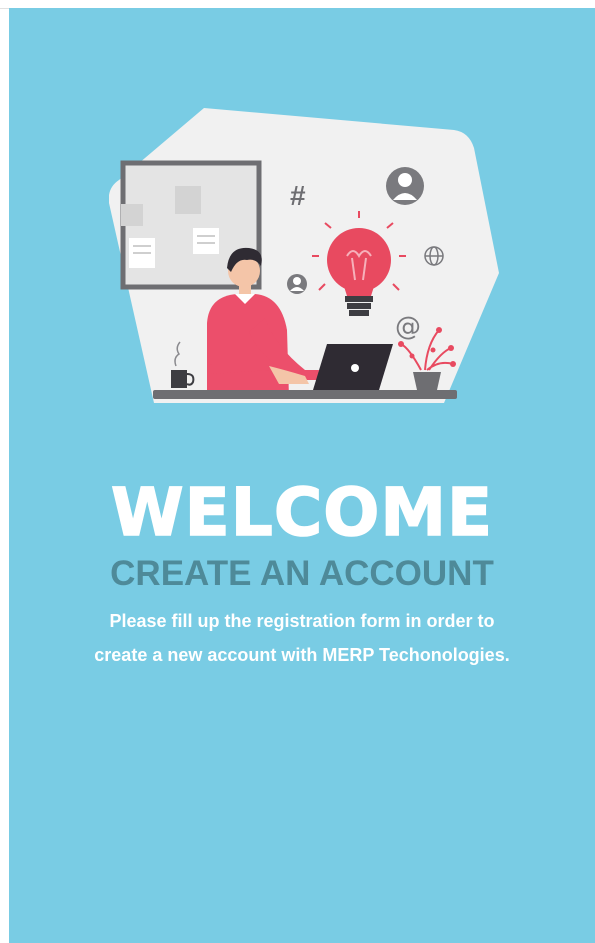 This screenshot has height=943, width=595. What do you see at coordinates (405, 186) in the screenshot?
I see `user-avatar-icon` at bounding box center [405, 186].